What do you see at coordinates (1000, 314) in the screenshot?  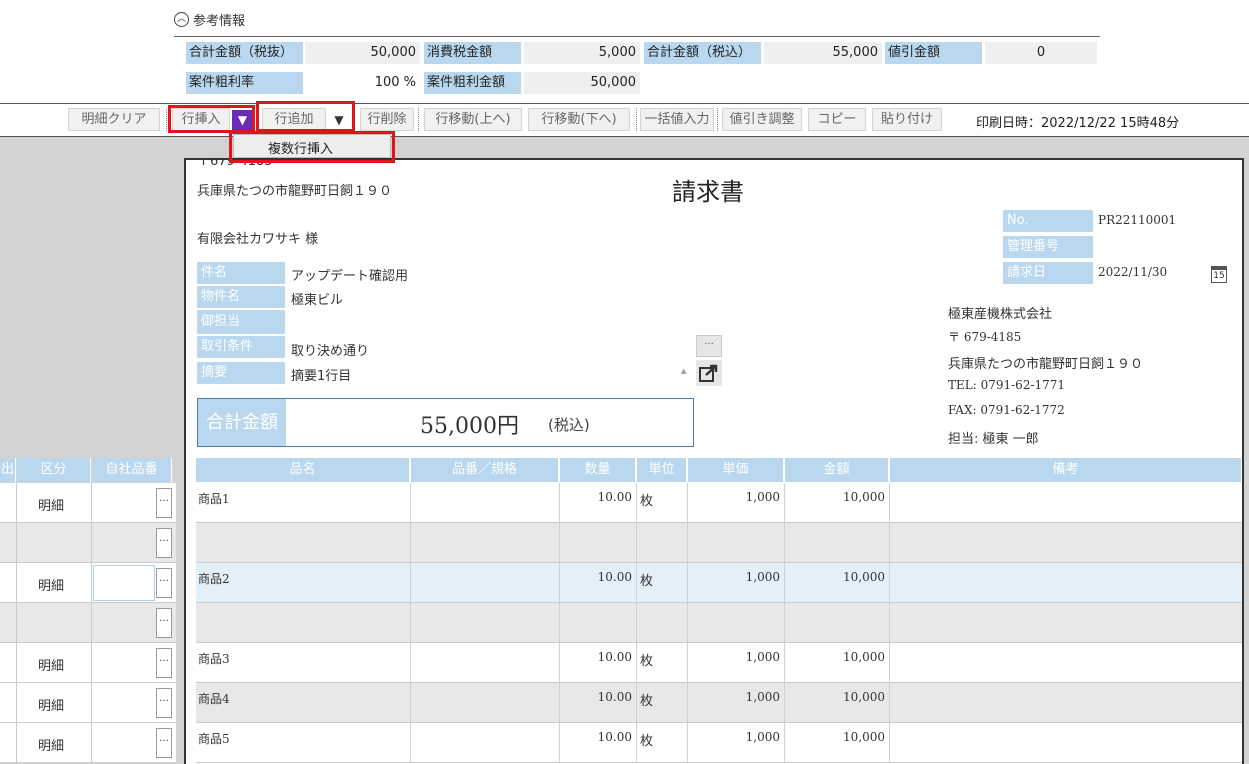 I see `company-name: 極東産機株式会社` at bounding box center [1000, 314].